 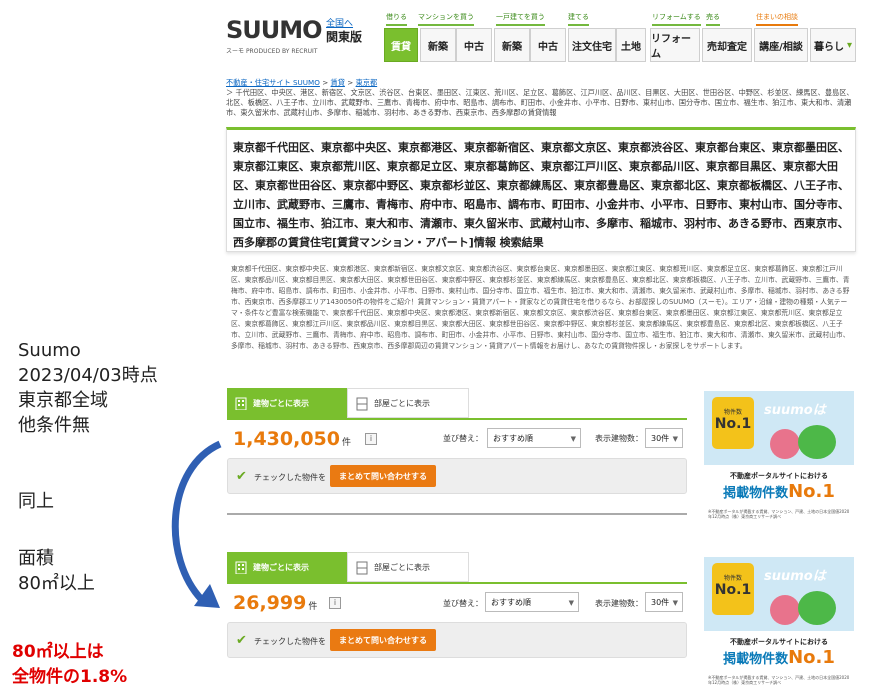 I want to click on category-sell: 売る, so click(x=713, y=19).